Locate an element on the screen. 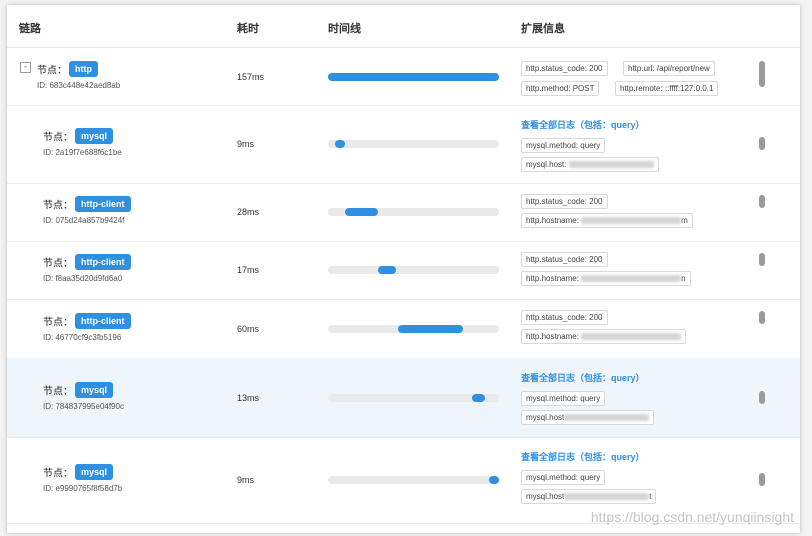 The width and height of the screenshot is (812, 536). ext-info-tag: http.hostname: n is located at coordinates (606, 278).